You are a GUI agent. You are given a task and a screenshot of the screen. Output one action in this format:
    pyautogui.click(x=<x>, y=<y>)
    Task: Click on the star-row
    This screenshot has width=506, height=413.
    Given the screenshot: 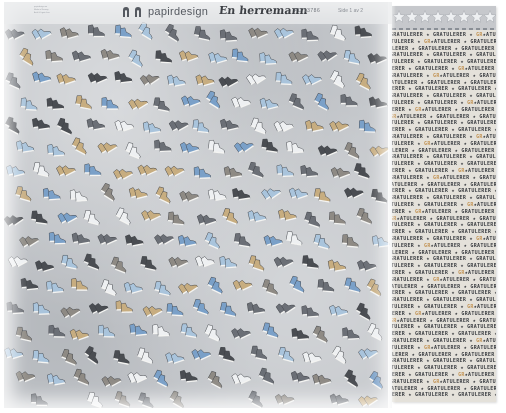 What is the action you would take?
    pyautogui.click(x=444, y=16)
    